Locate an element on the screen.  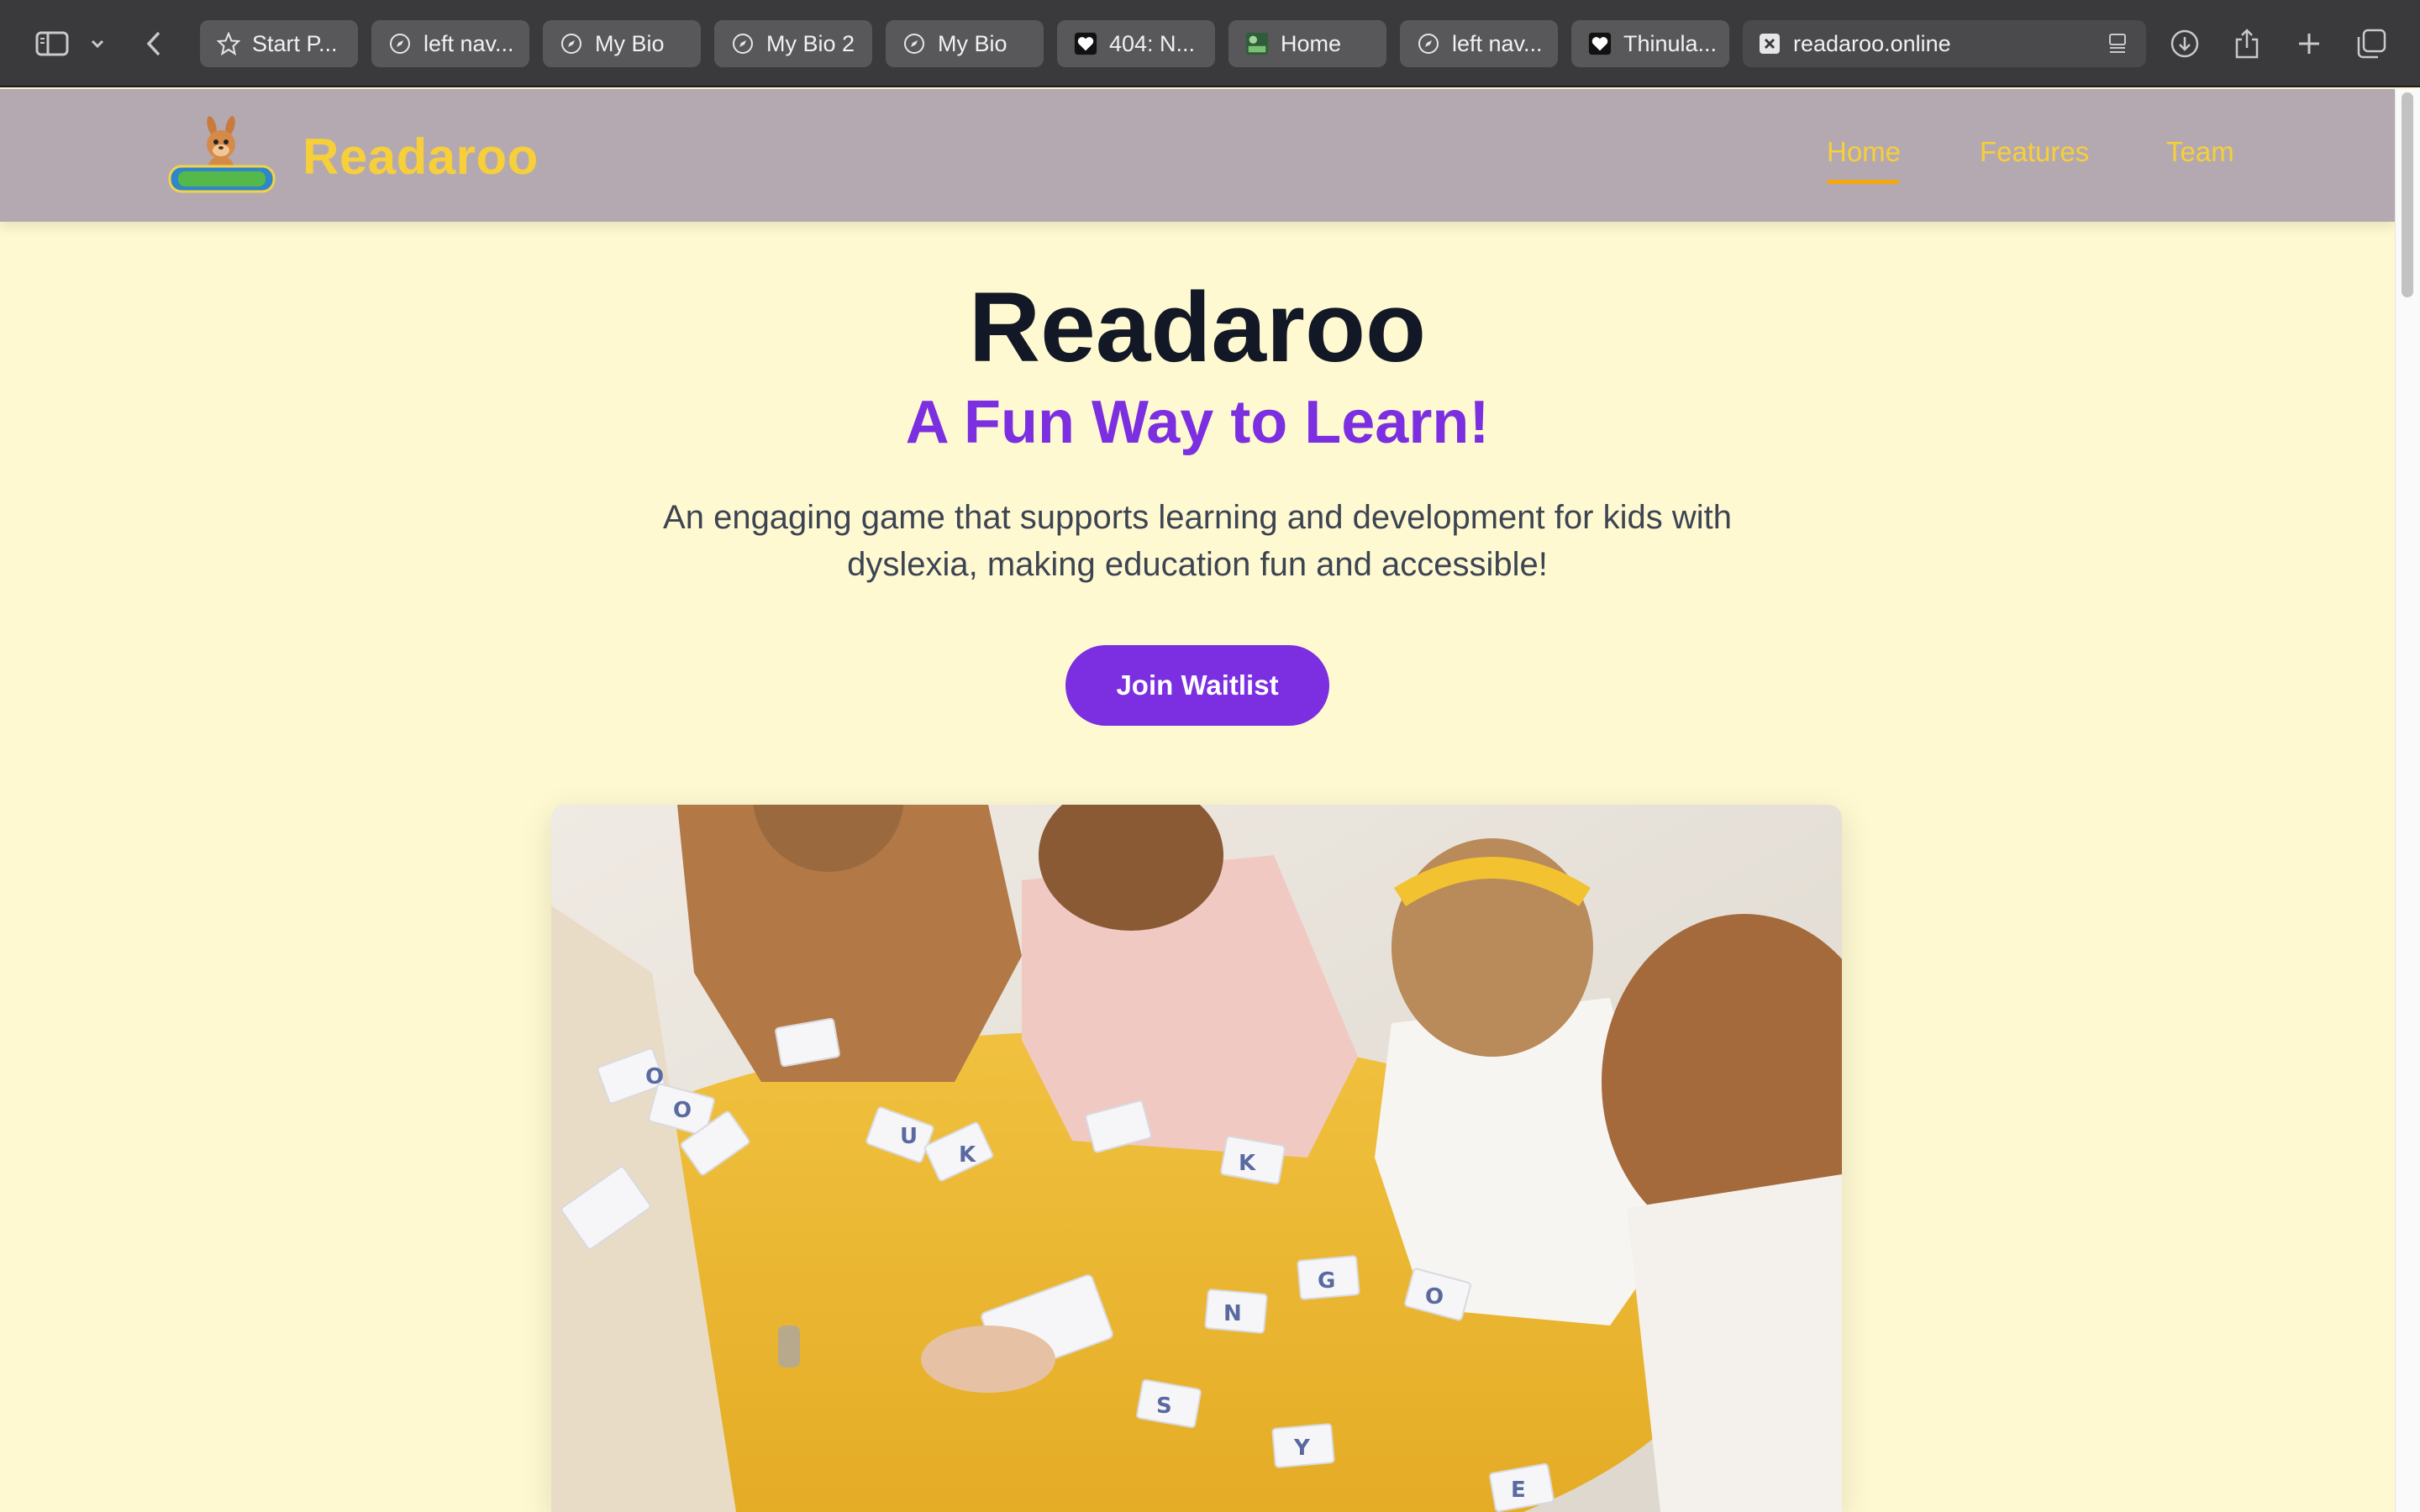
browser-tab: My Bio 2 is located at coordinates (793, 43).